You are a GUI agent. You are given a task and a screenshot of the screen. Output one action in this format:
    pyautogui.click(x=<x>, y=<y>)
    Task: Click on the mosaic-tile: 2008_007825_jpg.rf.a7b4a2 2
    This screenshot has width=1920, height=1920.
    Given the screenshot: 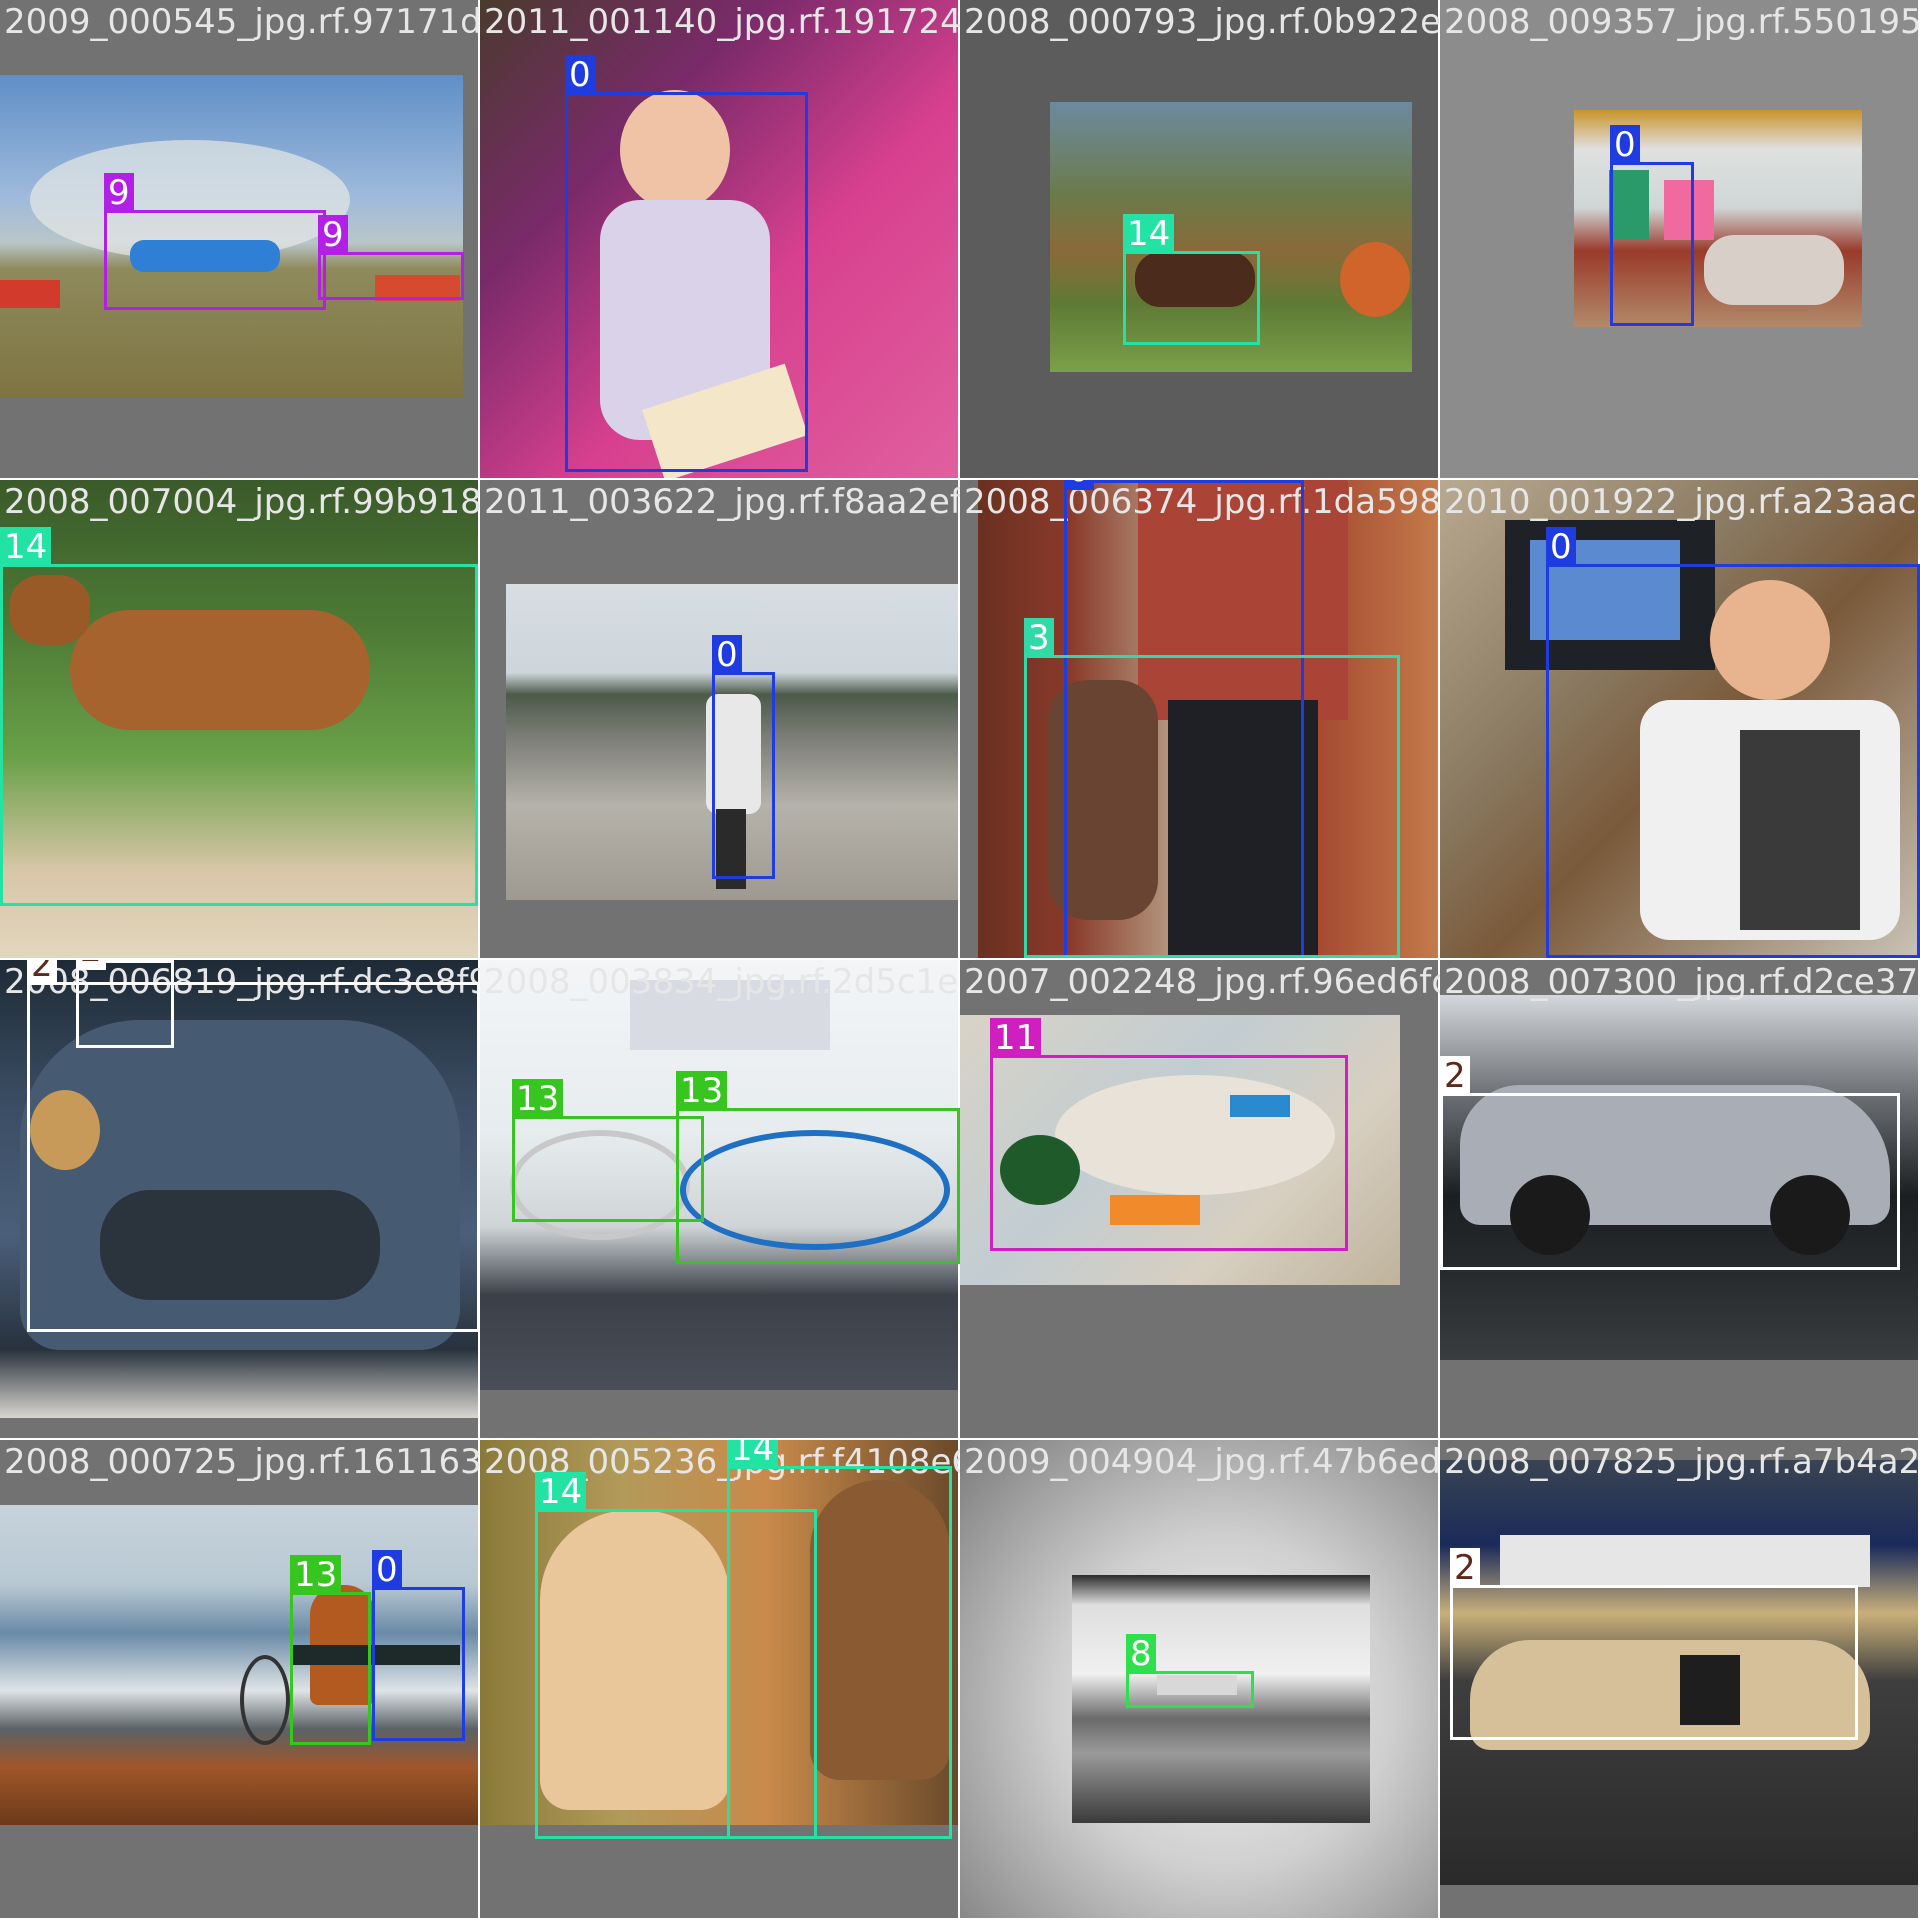 What is the action you would take?
    pyautogui.click(x=1680, y=1680)
    